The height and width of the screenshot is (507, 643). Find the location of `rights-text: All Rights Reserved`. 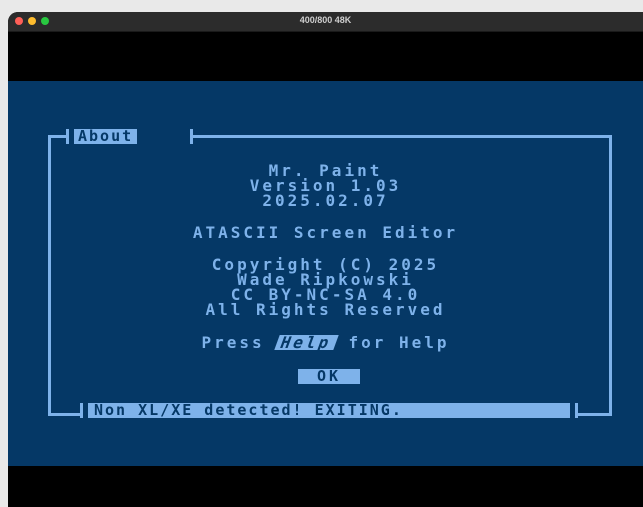

rights-text: All Rights Reserved is located at coordinates (325, 309).